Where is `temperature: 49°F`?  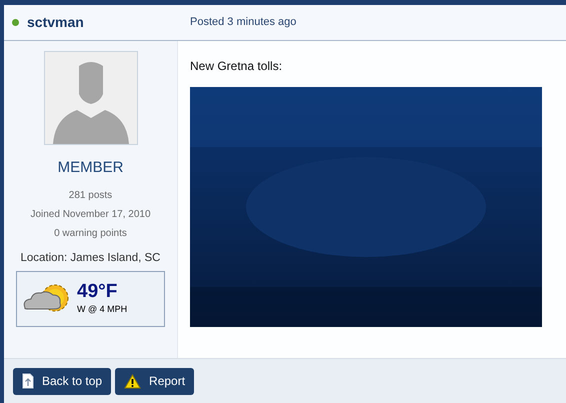 temperature: 49°F is located at coordinates (97, 292).